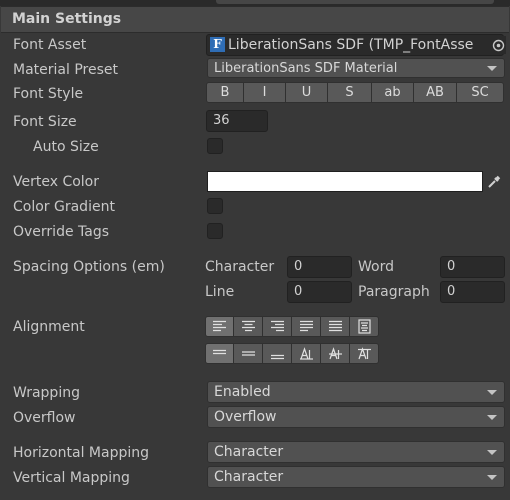 The height and width of the screenshot is (500, 510). What do you see at coordinates (217, 44) in the screenshot?
I see `font-asset-icon: F` at bounding box center [217, 44].